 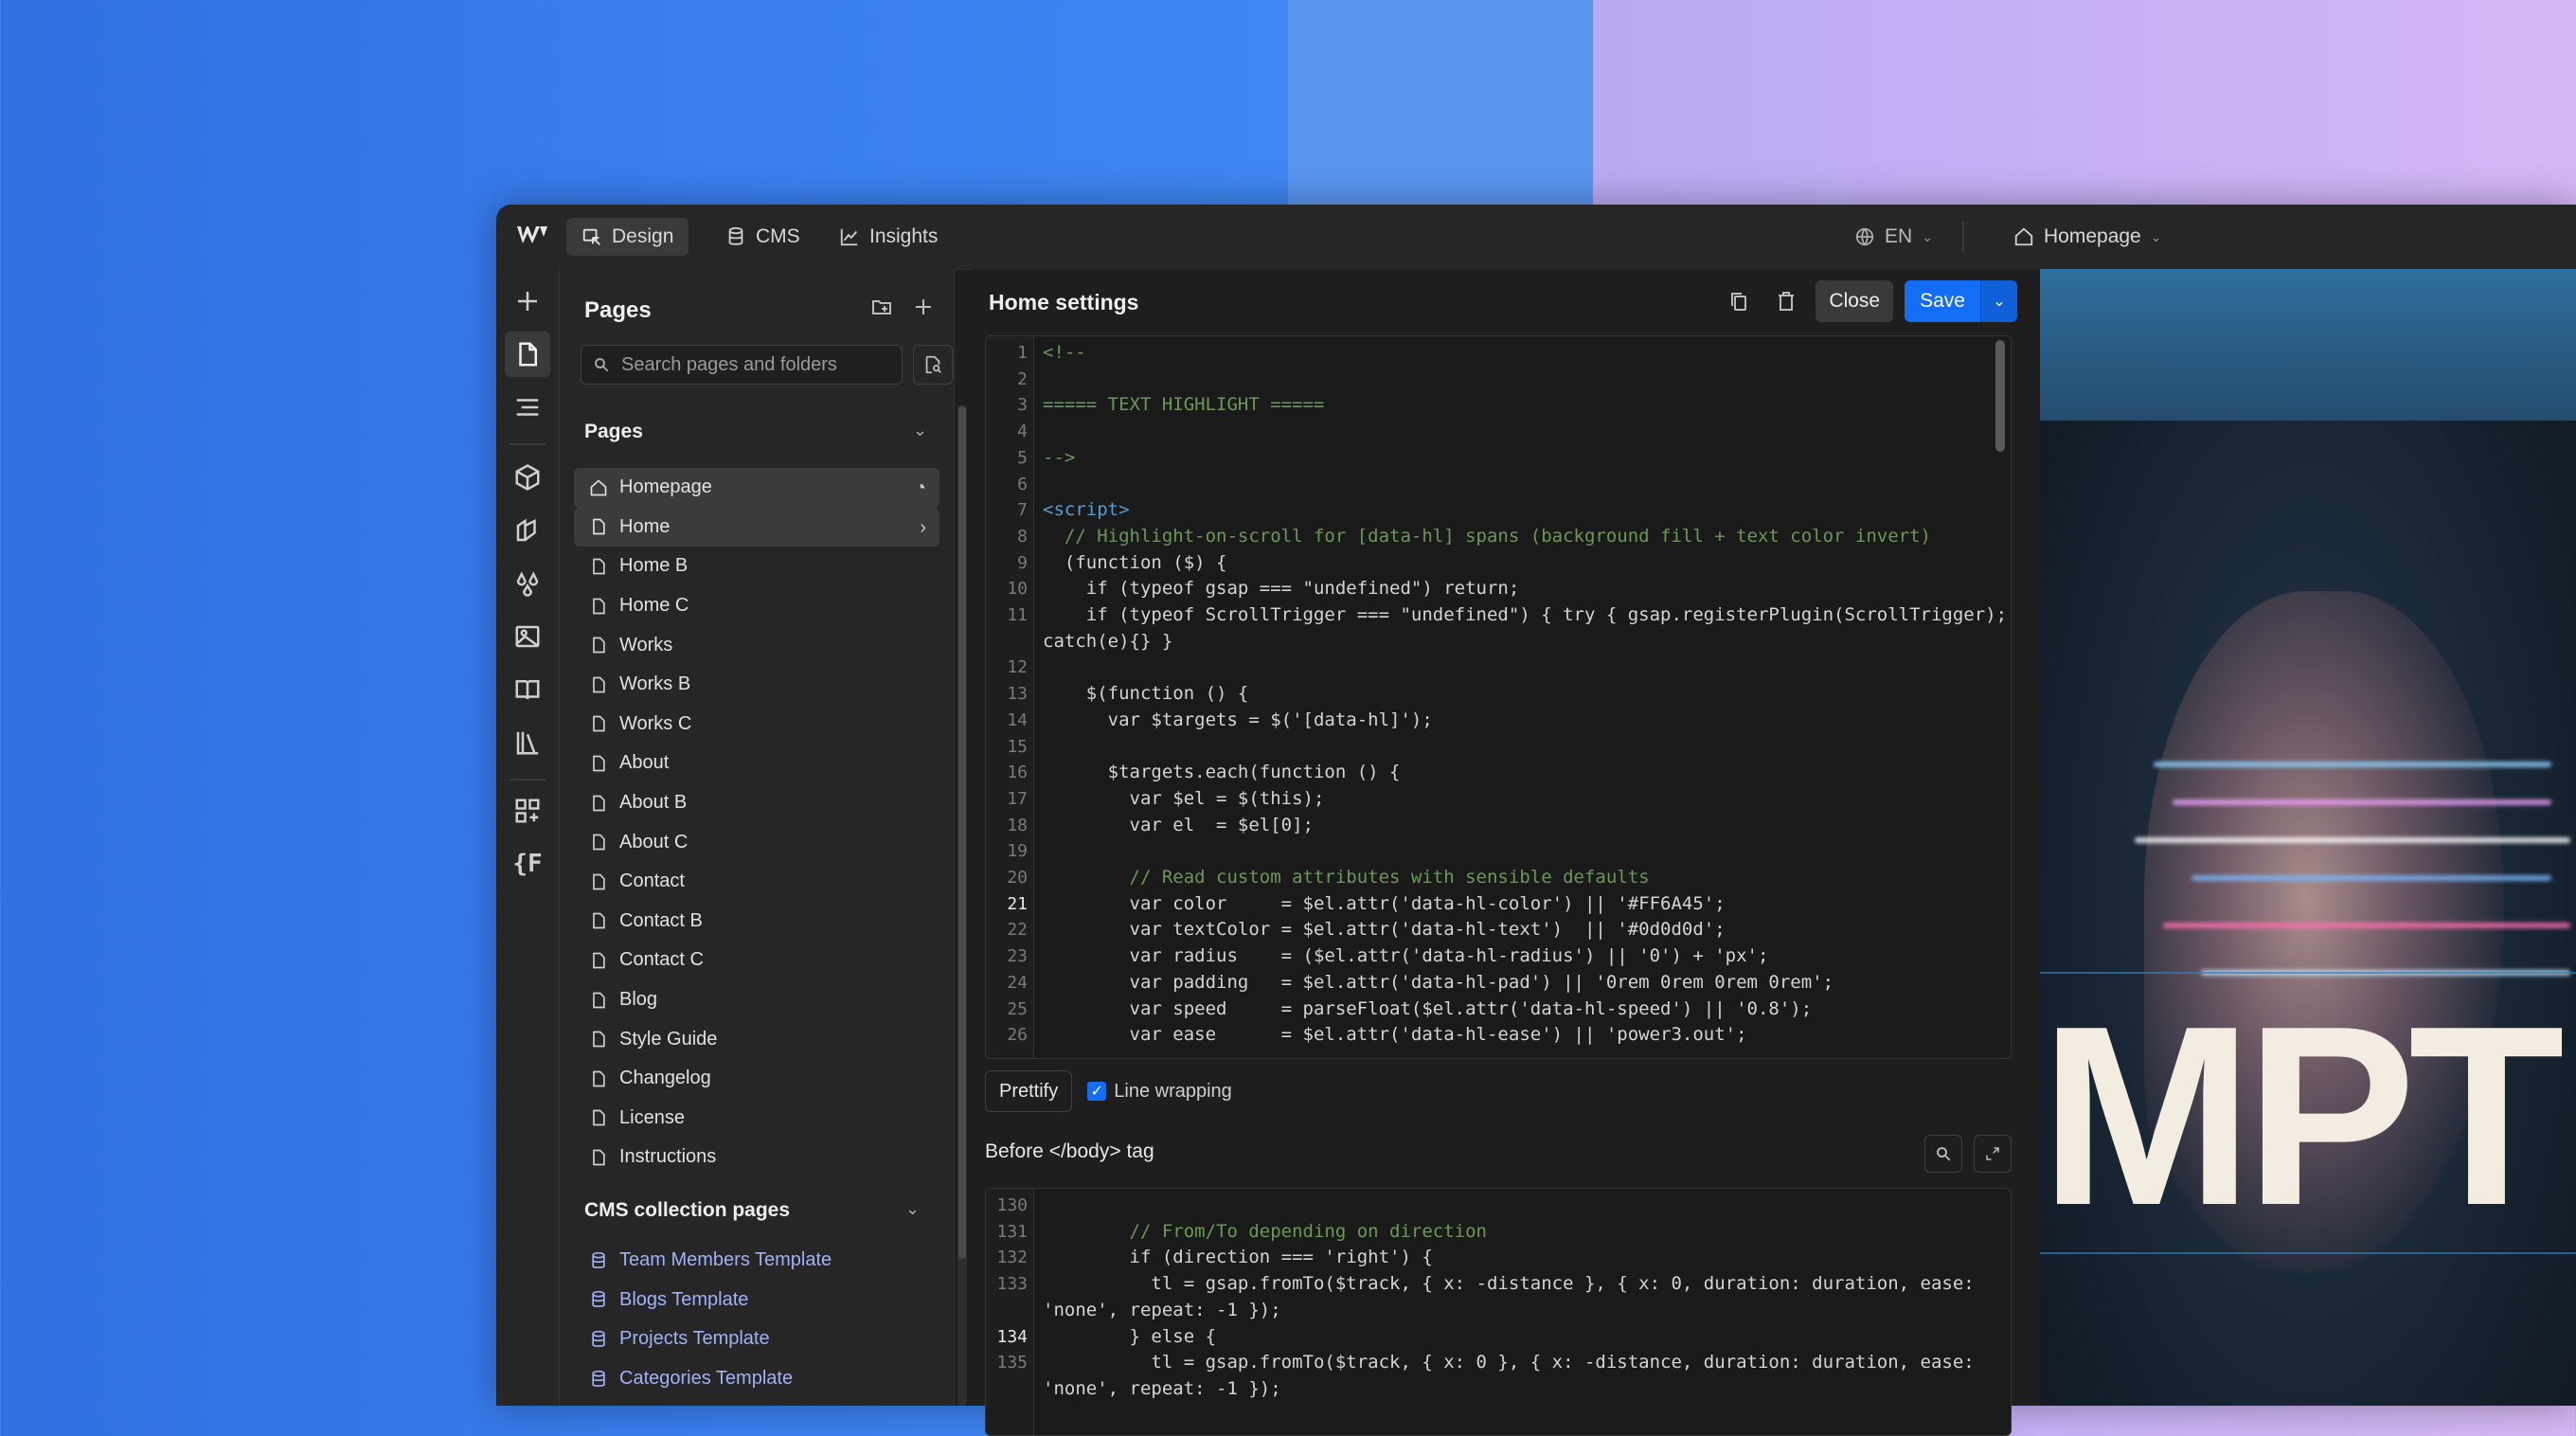 What do you see at coordinates (1498, 458) in the screenshot?
I see `code-line: 5 -->` at bounding box center [1498, 458].